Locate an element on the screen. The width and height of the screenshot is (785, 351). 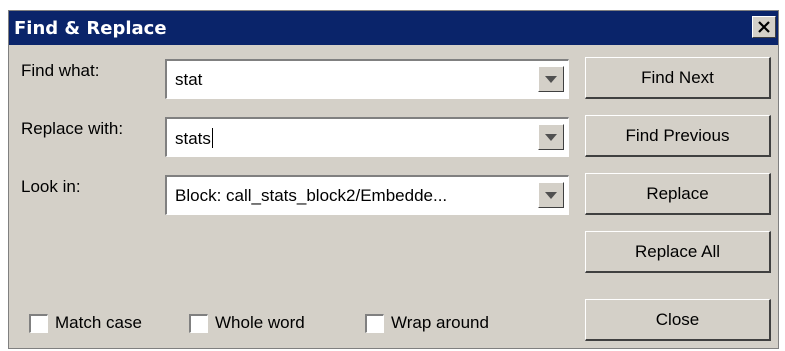
replace-with-input: stats is located at coordinates (193, 138).